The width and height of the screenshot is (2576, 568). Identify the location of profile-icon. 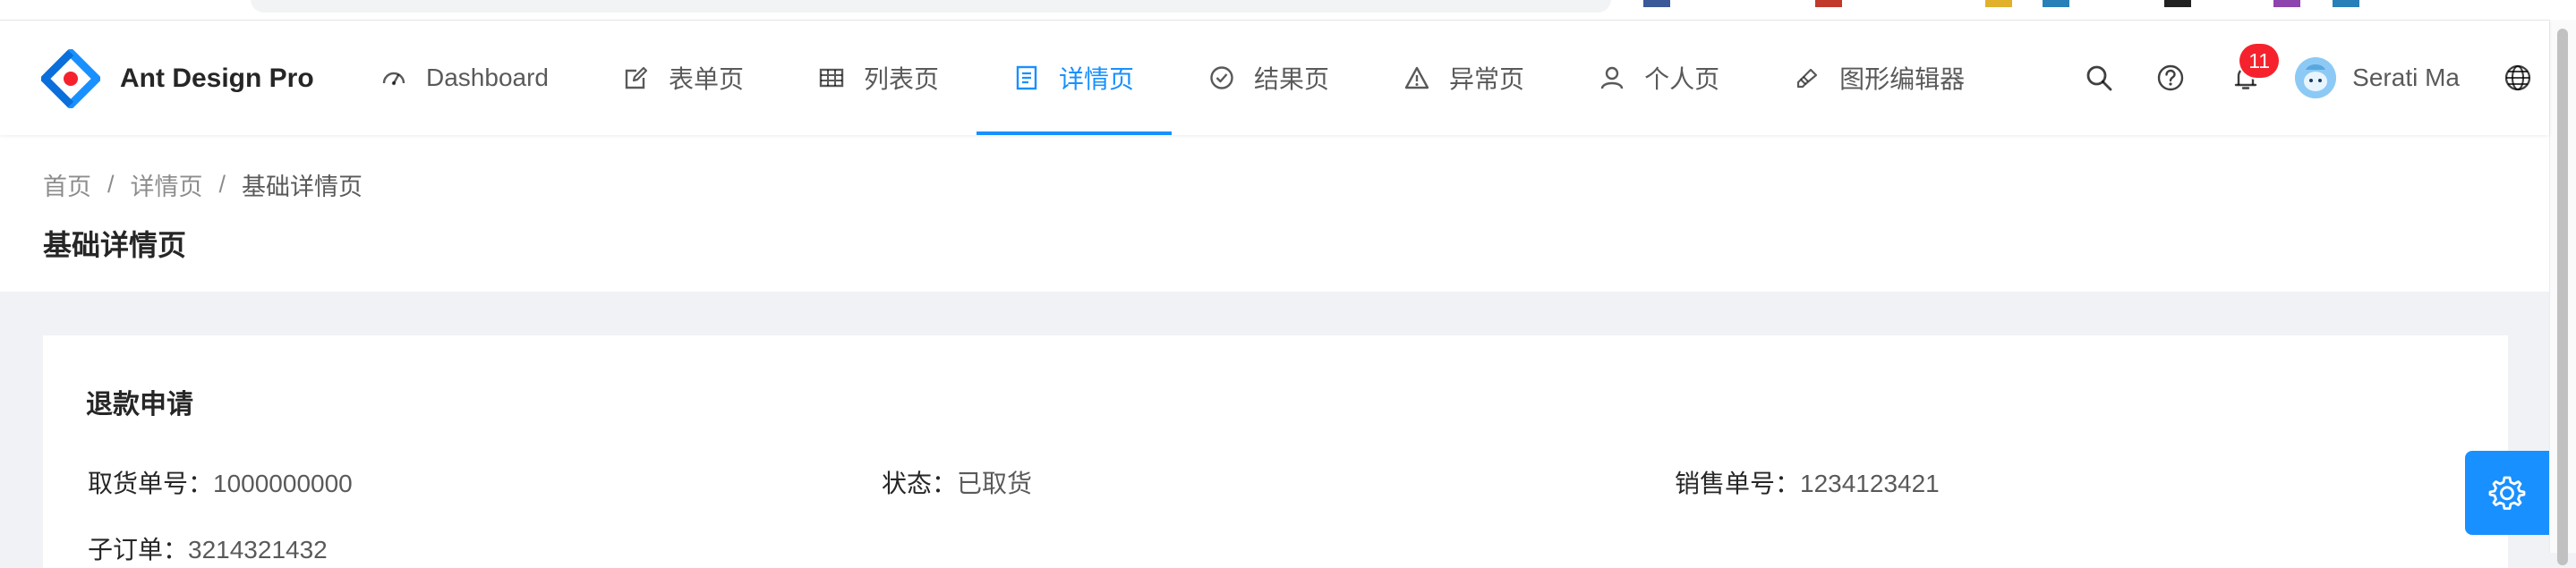
(1026, 77).